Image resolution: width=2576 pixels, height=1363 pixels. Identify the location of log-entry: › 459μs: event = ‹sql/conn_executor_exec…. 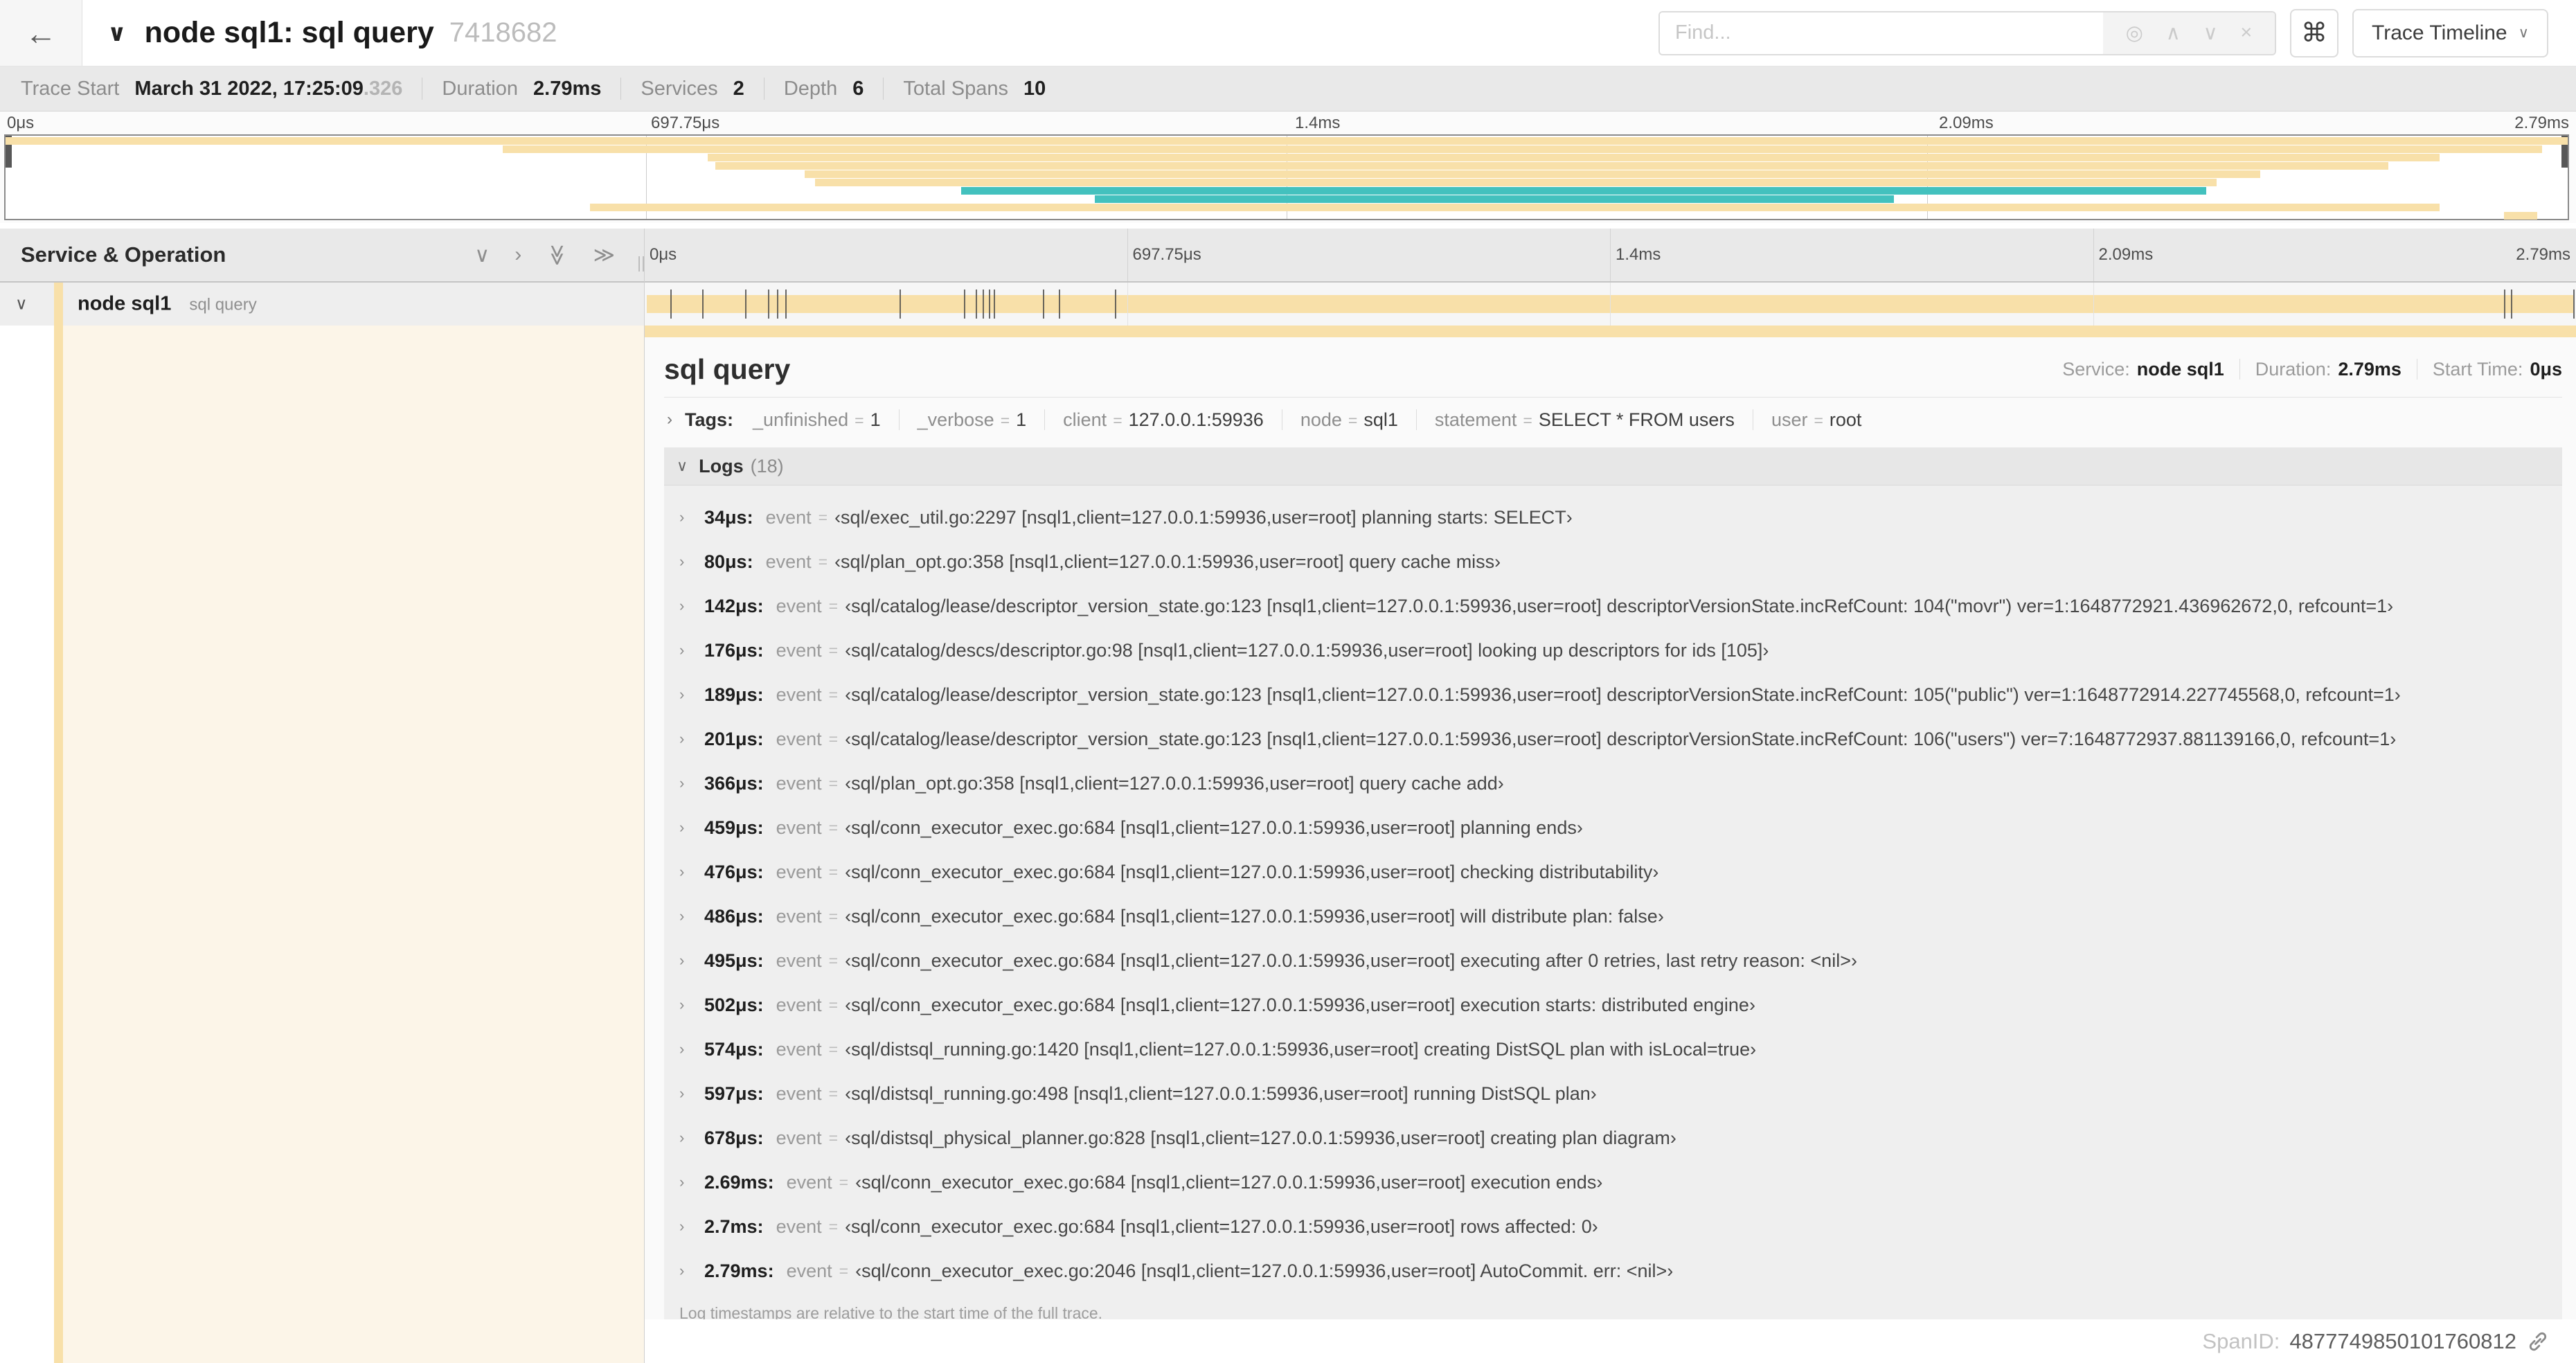
(1613, 827).